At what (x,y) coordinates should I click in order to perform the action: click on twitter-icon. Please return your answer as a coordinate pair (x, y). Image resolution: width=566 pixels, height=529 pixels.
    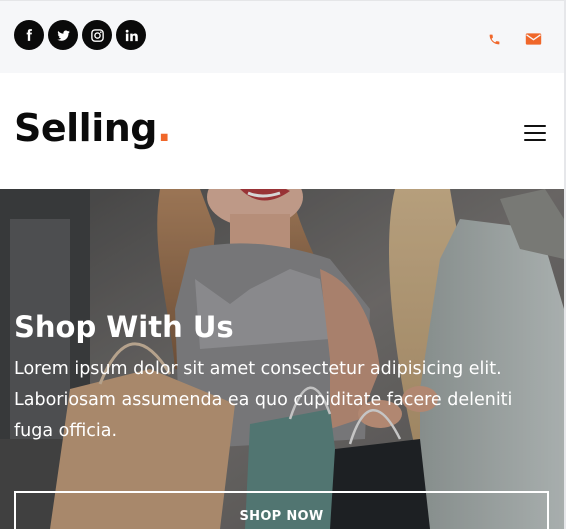
    Looking at the image, I should click on (63, 35).